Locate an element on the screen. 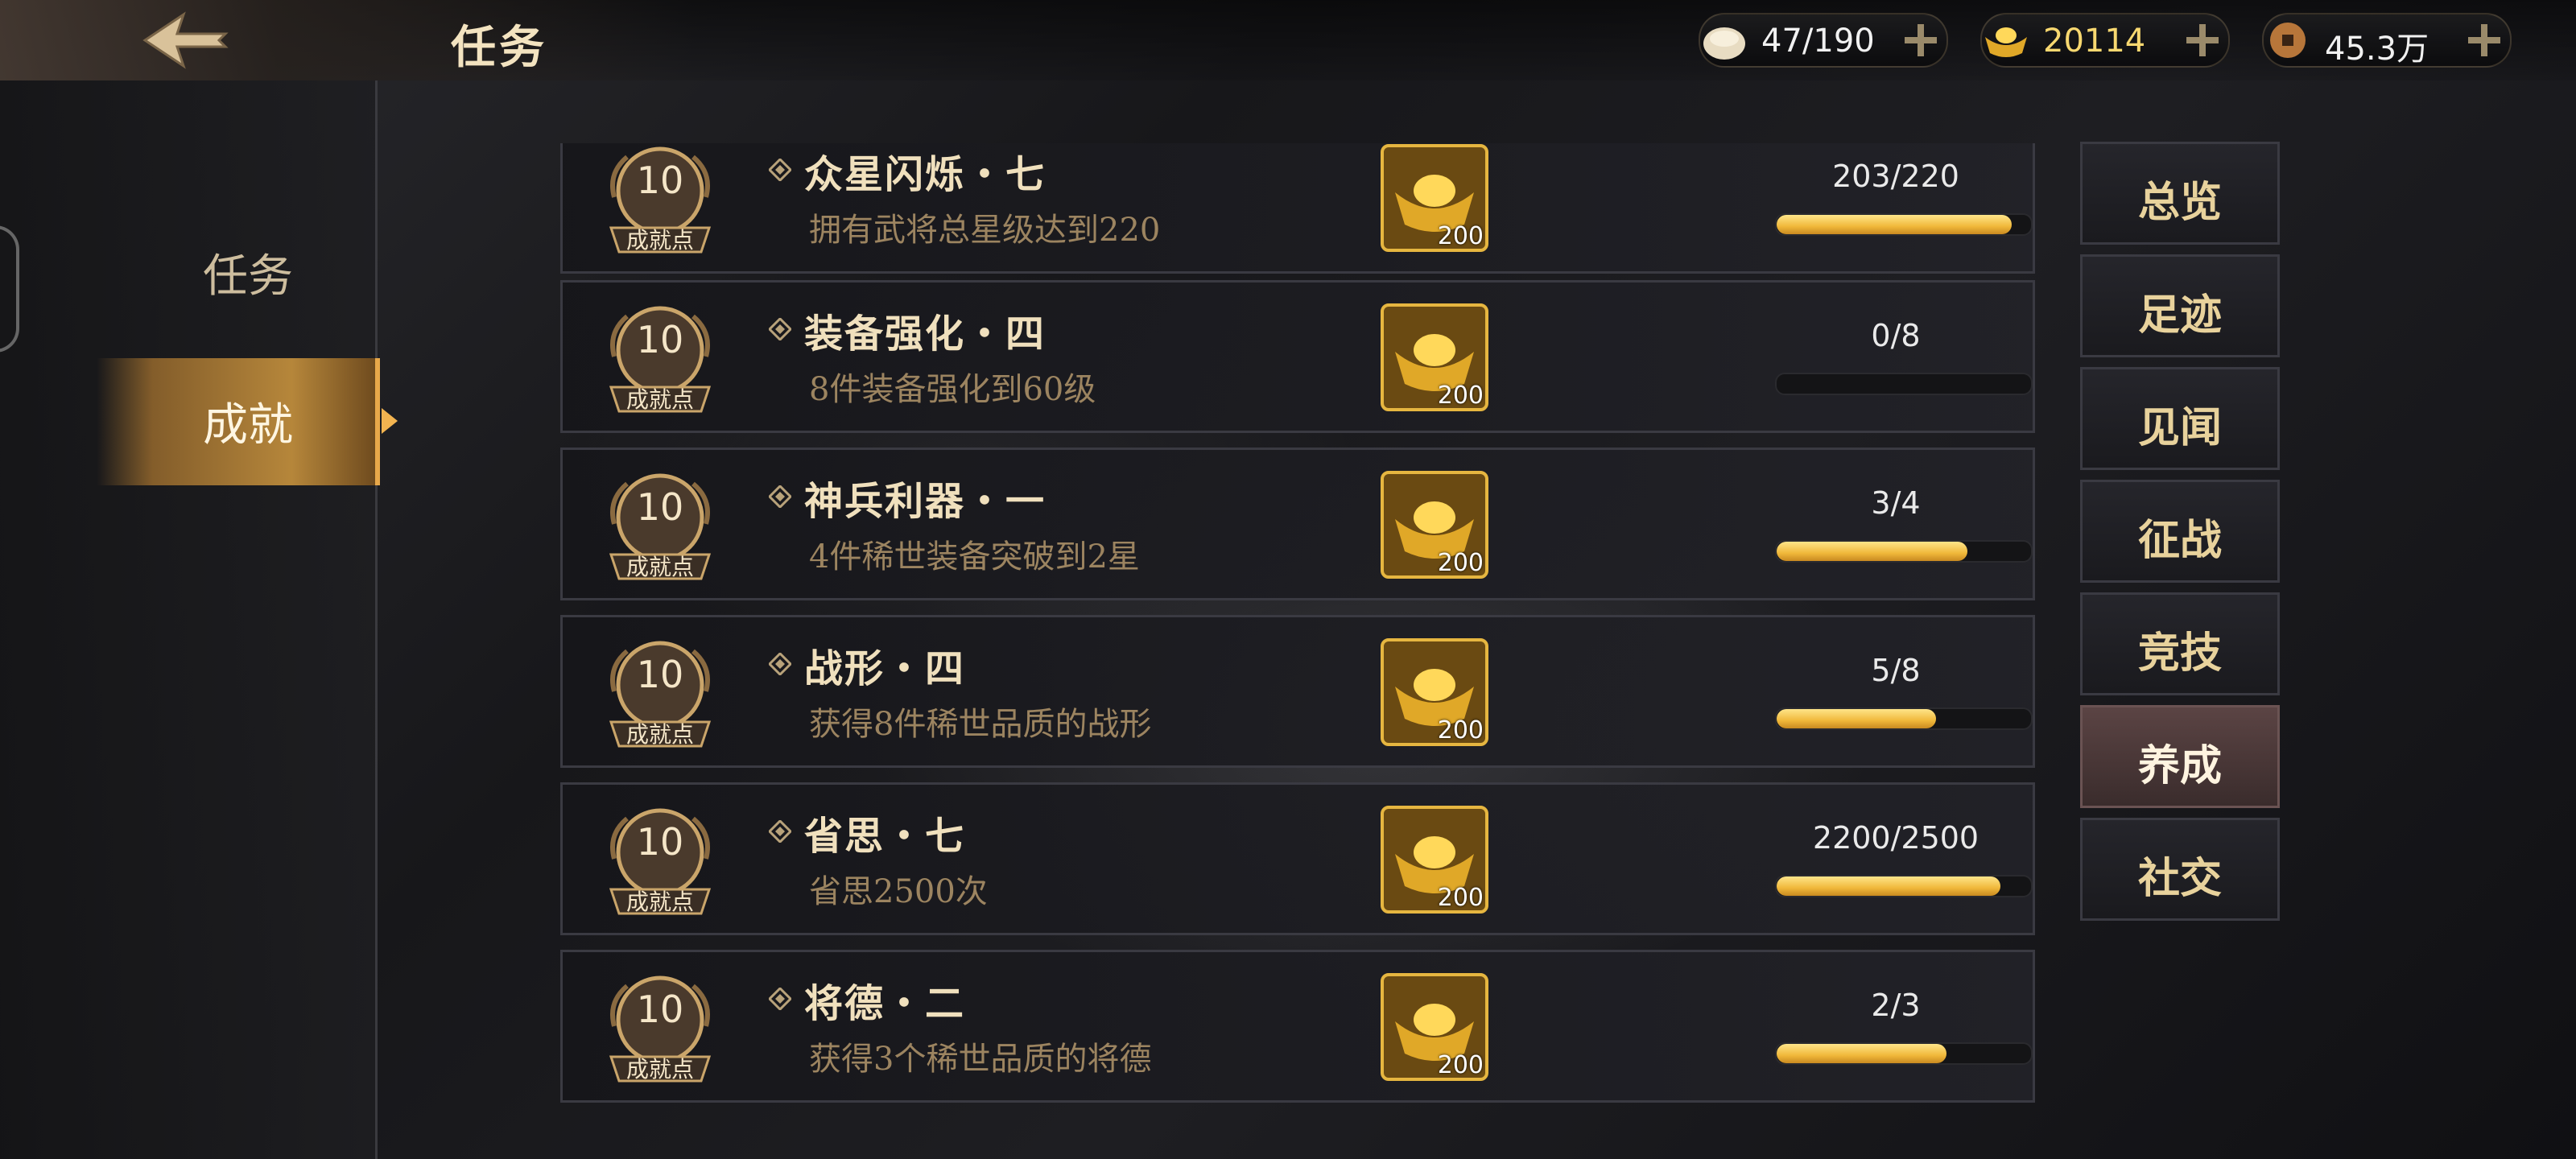  tab-label: 社交 is located at coordinates (2179, 879).